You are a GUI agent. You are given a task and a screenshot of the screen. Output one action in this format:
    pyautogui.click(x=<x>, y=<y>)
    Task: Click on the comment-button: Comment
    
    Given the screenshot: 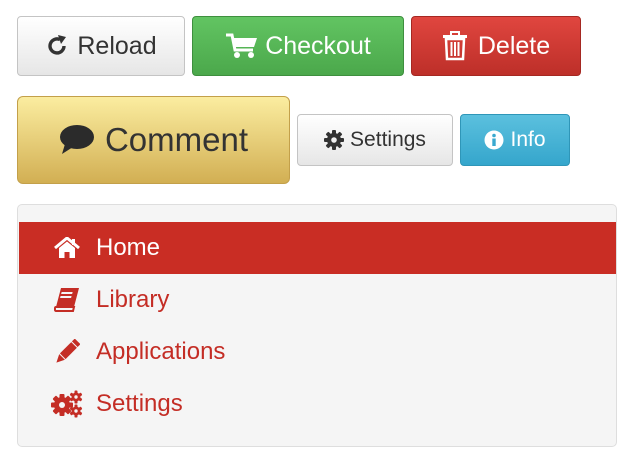 What is the action you would take?
    pyautogui.click(x=153, y=140)
    